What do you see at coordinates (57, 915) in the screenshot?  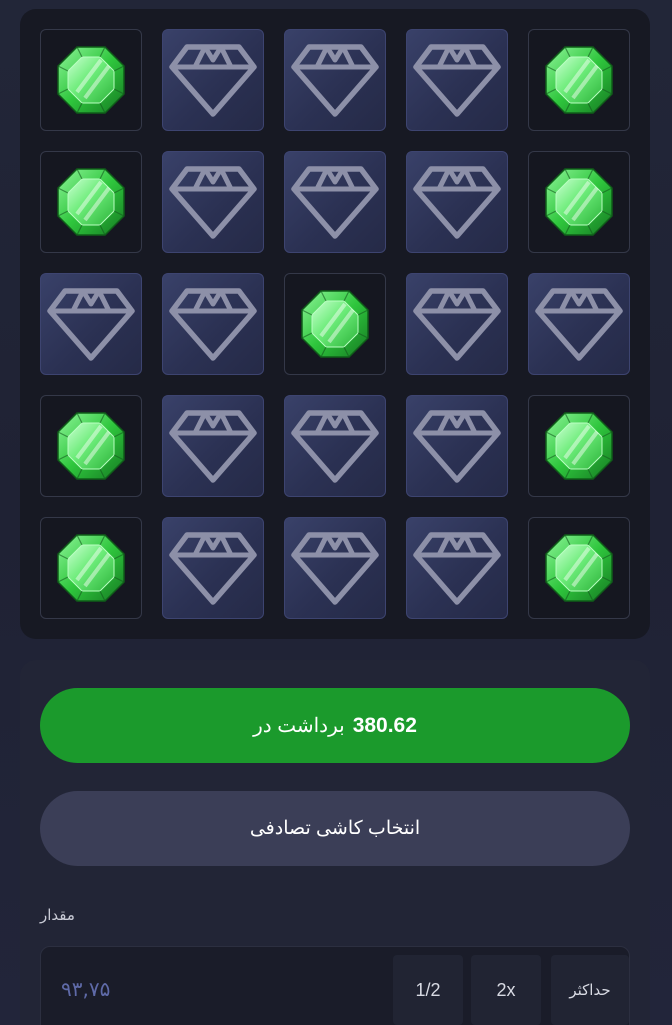 I see `amount-label: مقدار` at bounding box center [57, 915].